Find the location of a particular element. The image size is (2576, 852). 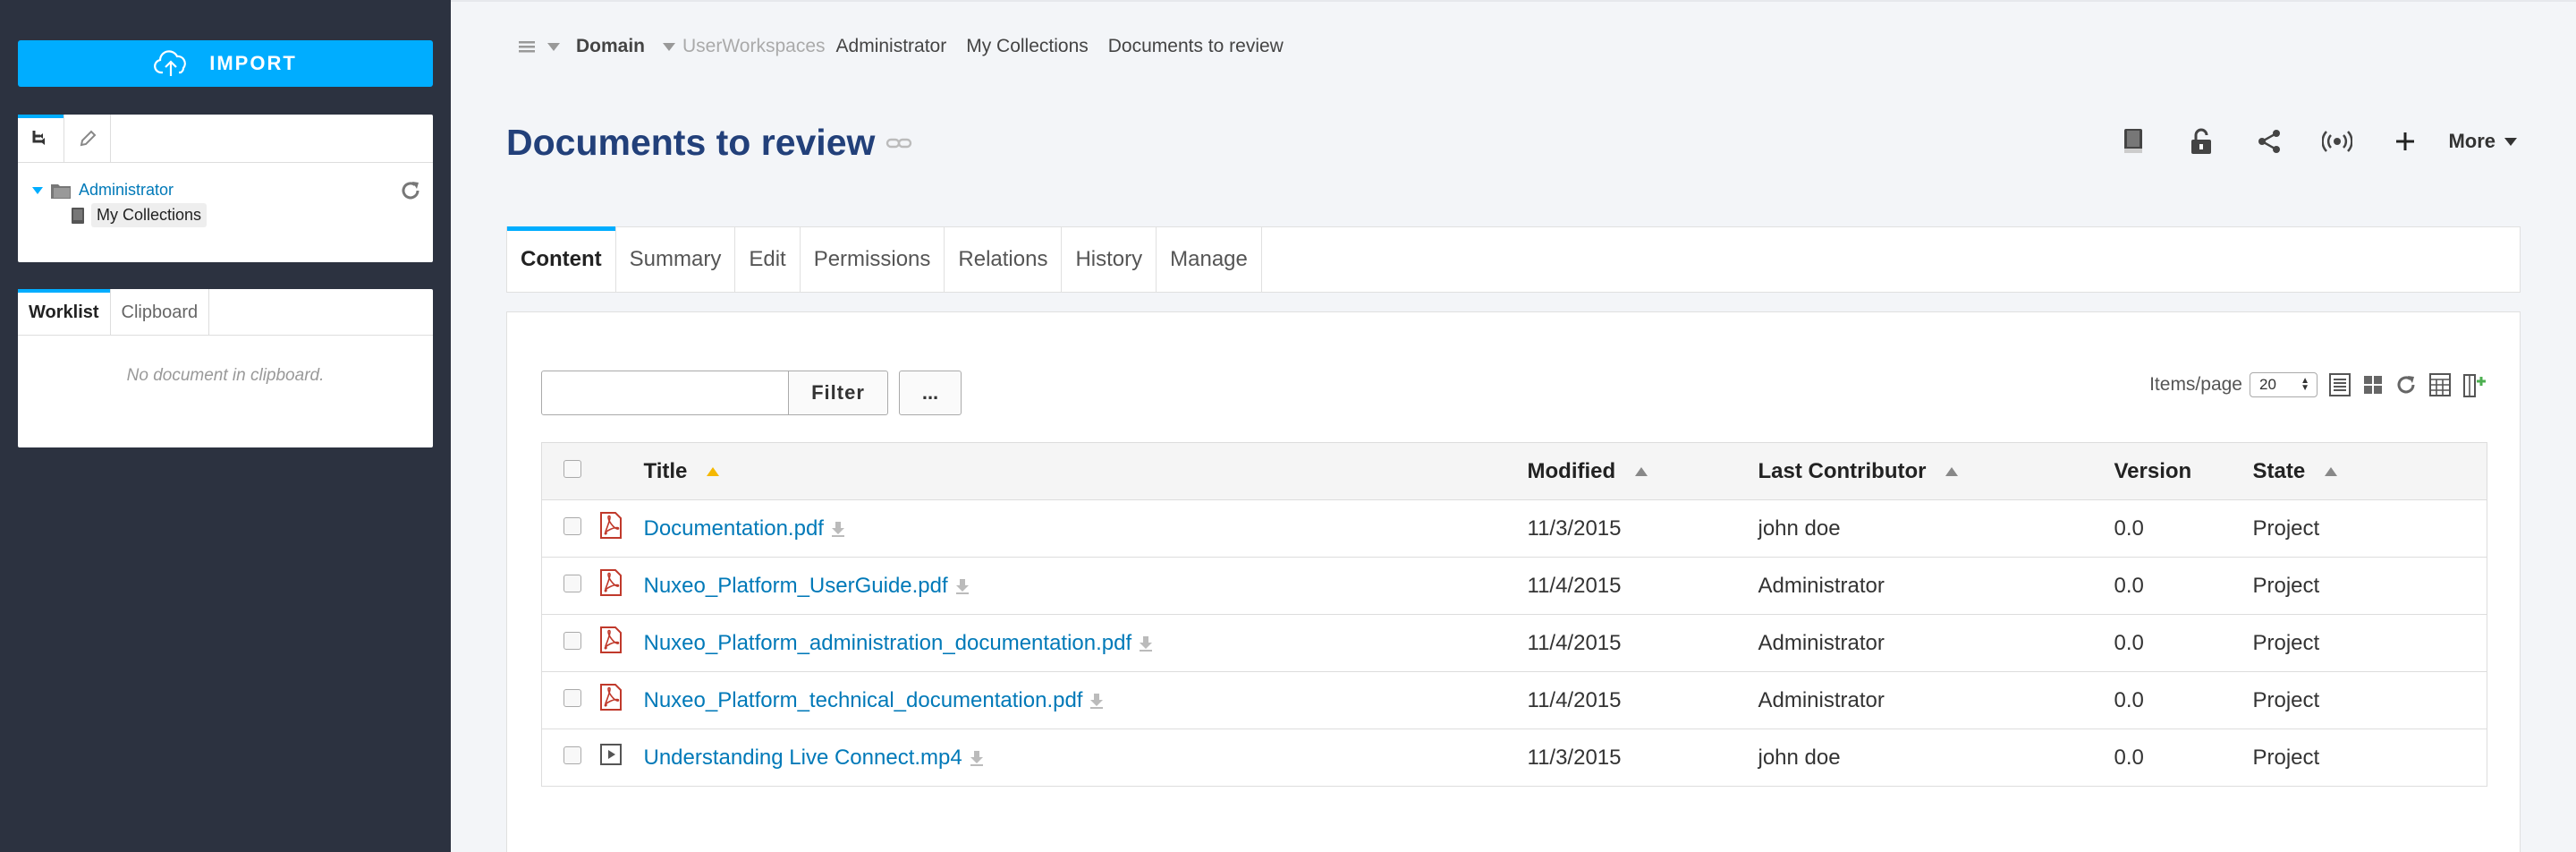

tab-manage: Manage is located at coordinates (1209, 259).